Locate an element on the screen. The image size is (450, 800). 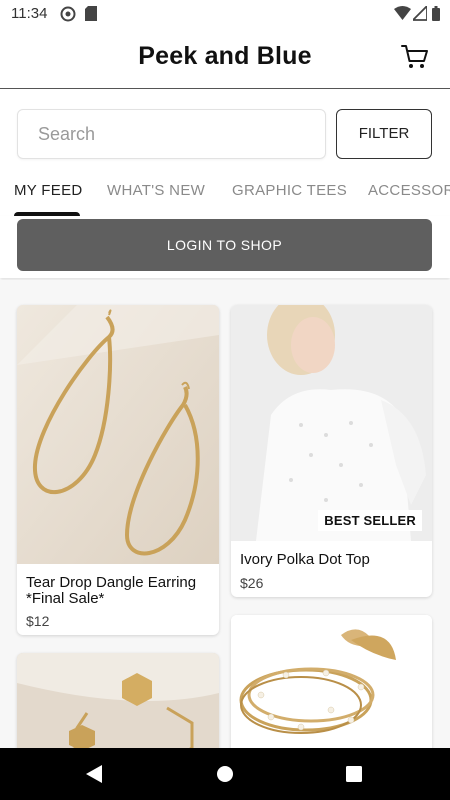
battery-icon is located at coordinates (436, 16).